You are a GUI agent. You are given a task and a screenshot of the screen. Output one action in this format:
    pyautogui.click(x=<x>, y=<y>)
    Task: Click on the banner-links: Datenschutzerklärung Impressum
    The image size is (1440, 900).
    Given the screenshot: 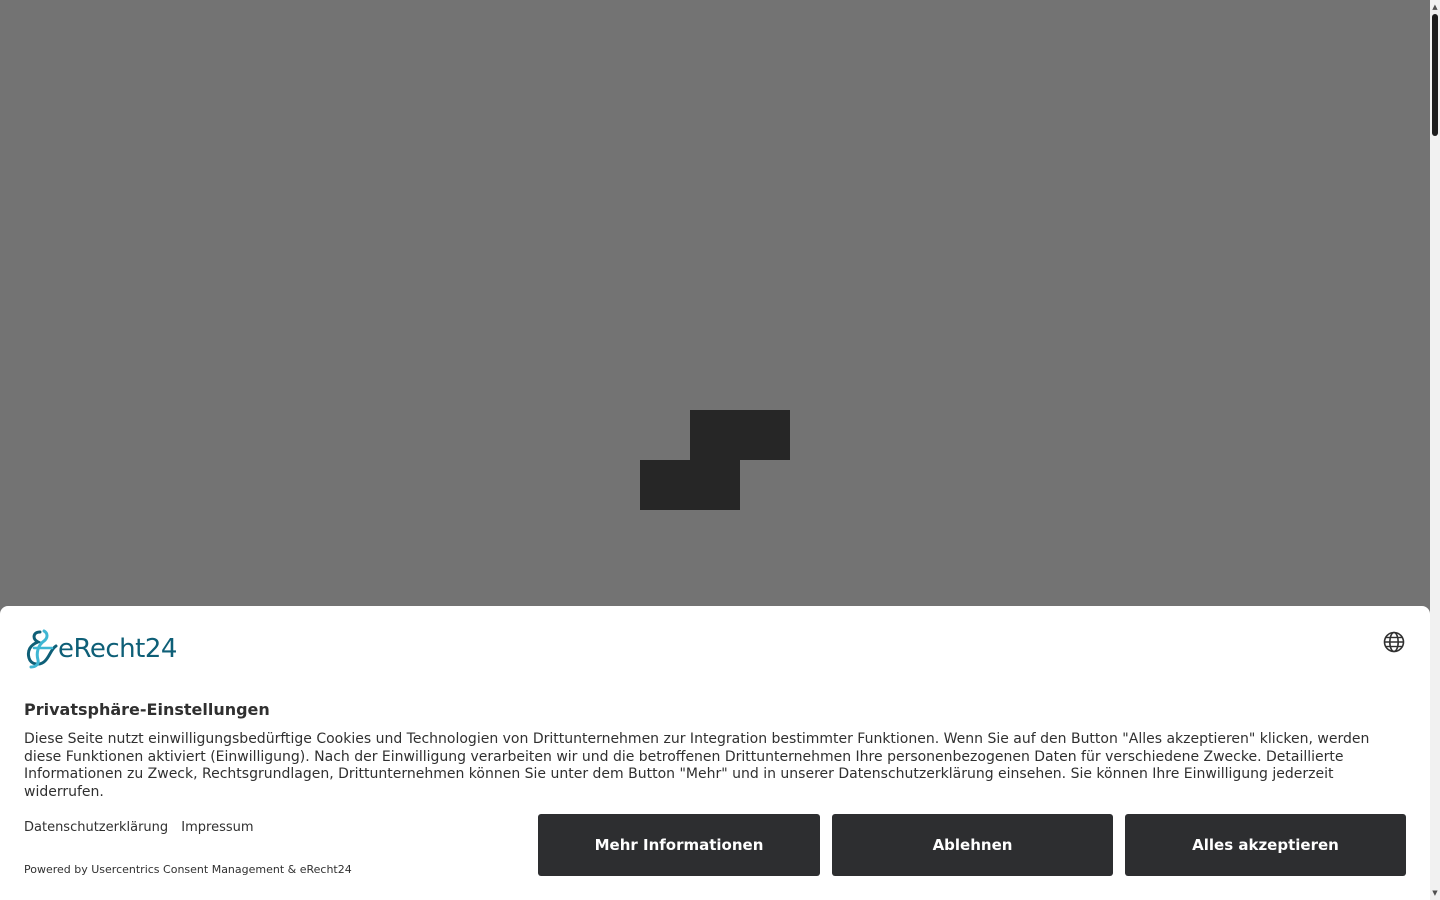 What is the action you would take?
    pyautogui.click(x=143, y=827)
    